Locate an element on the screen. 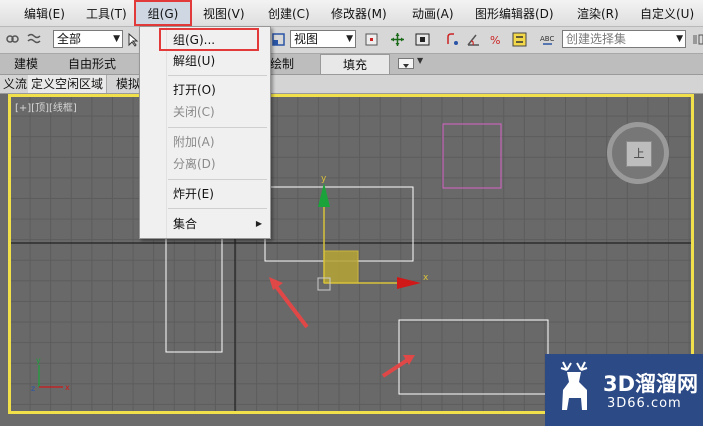 The width and height of the screenshot is (703, 426). viewcube: 上 is located at coordinates (638, 153).